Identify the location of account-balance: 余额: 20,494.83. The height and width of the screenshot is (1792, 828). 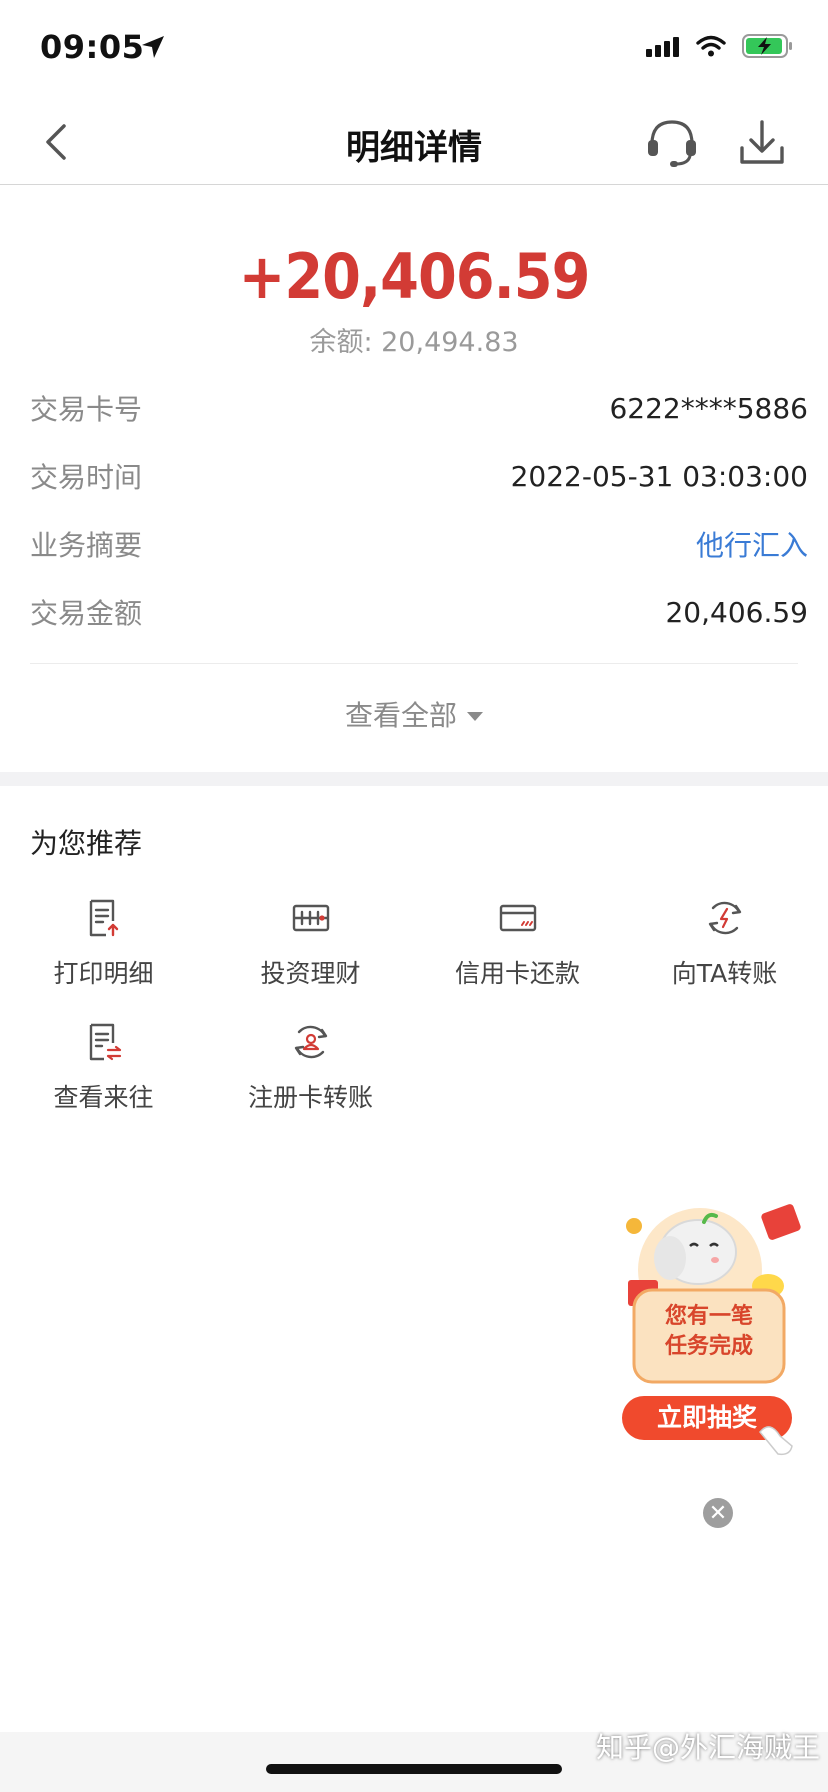
(414, 342).